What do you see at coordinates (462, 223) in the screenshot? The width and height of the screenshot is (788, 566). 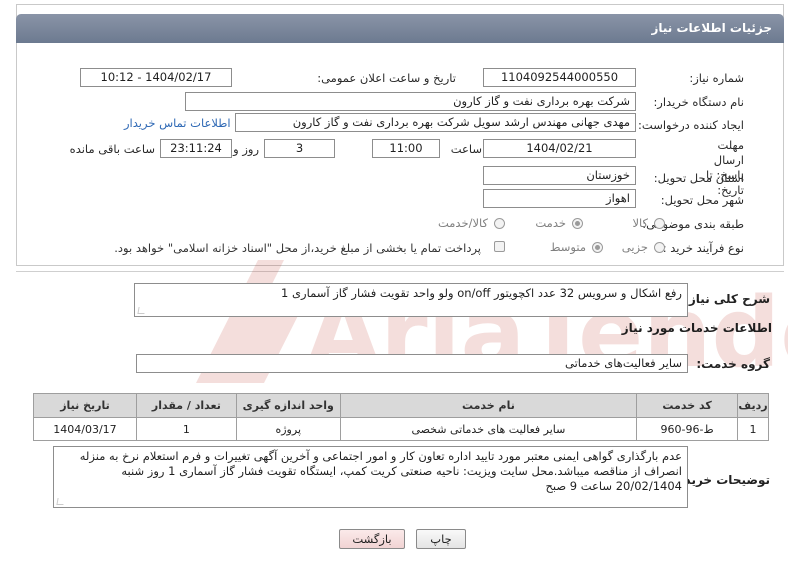 I see `category-option-both: کالا/خدمت` at bounding box center [462, 223].